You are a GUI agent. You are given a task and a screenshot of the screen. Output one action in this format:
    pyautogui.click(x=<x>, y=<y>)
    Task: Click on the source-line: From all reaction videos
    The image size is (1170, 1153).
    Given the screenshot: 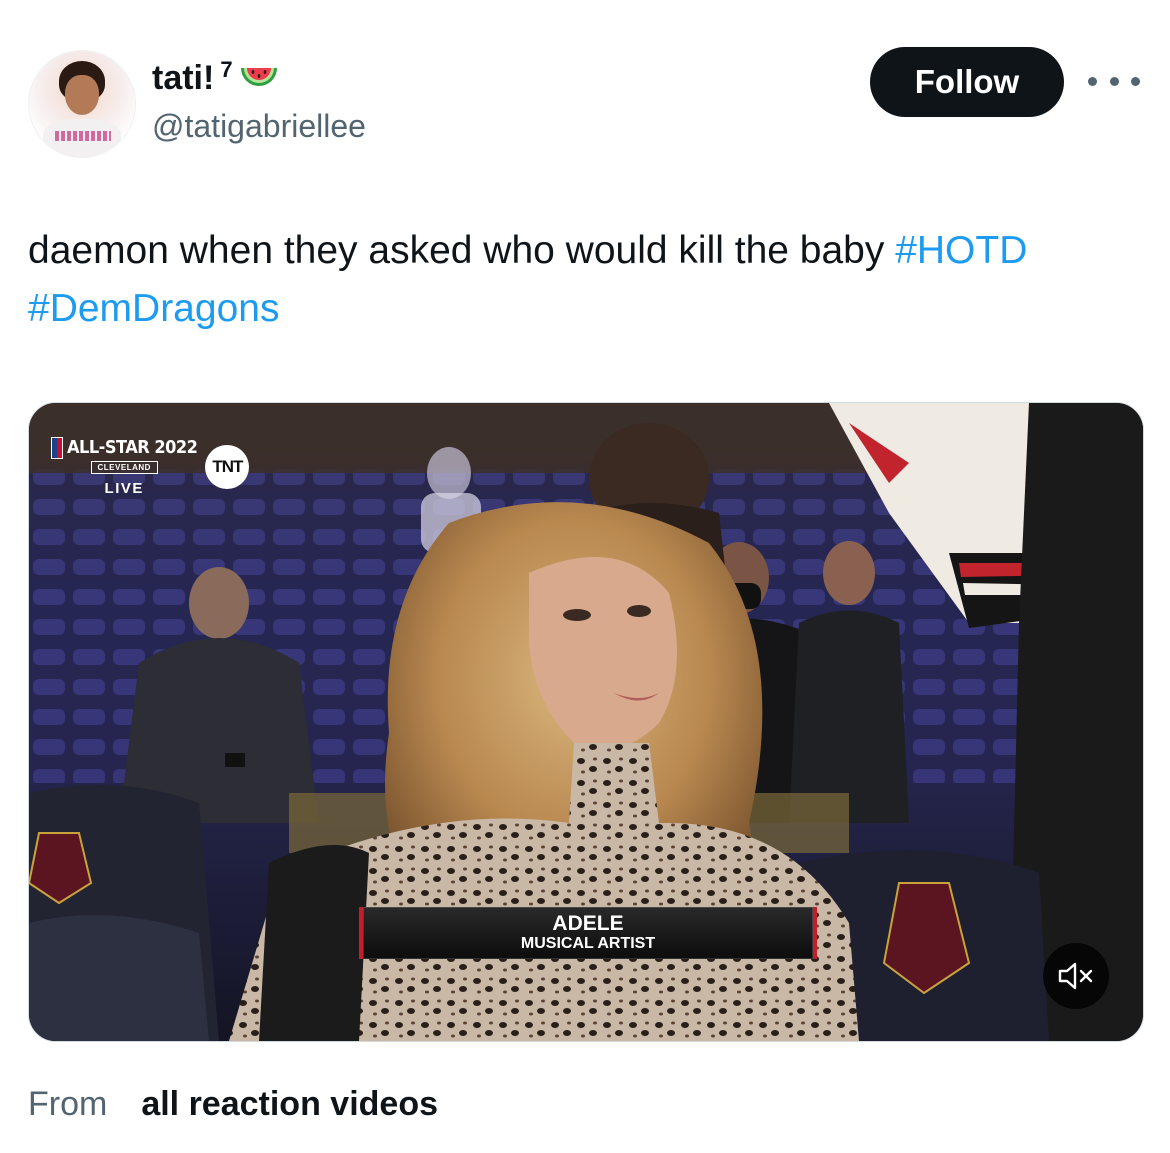 What is the action you would take?
    pyautogui.click(x=233, y=1104)
    